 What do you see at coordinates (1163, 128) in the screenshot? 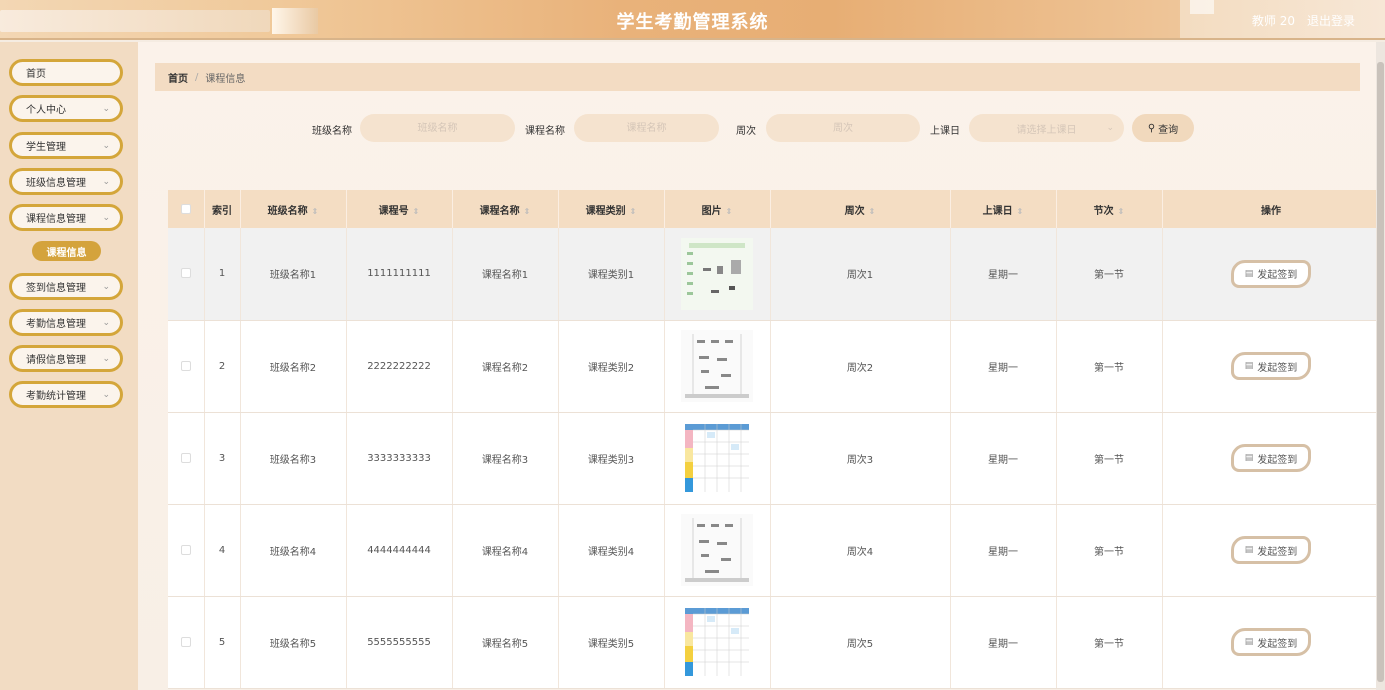
I see `search-button: ⚲ 查询` at bounding box center [1163, 128].